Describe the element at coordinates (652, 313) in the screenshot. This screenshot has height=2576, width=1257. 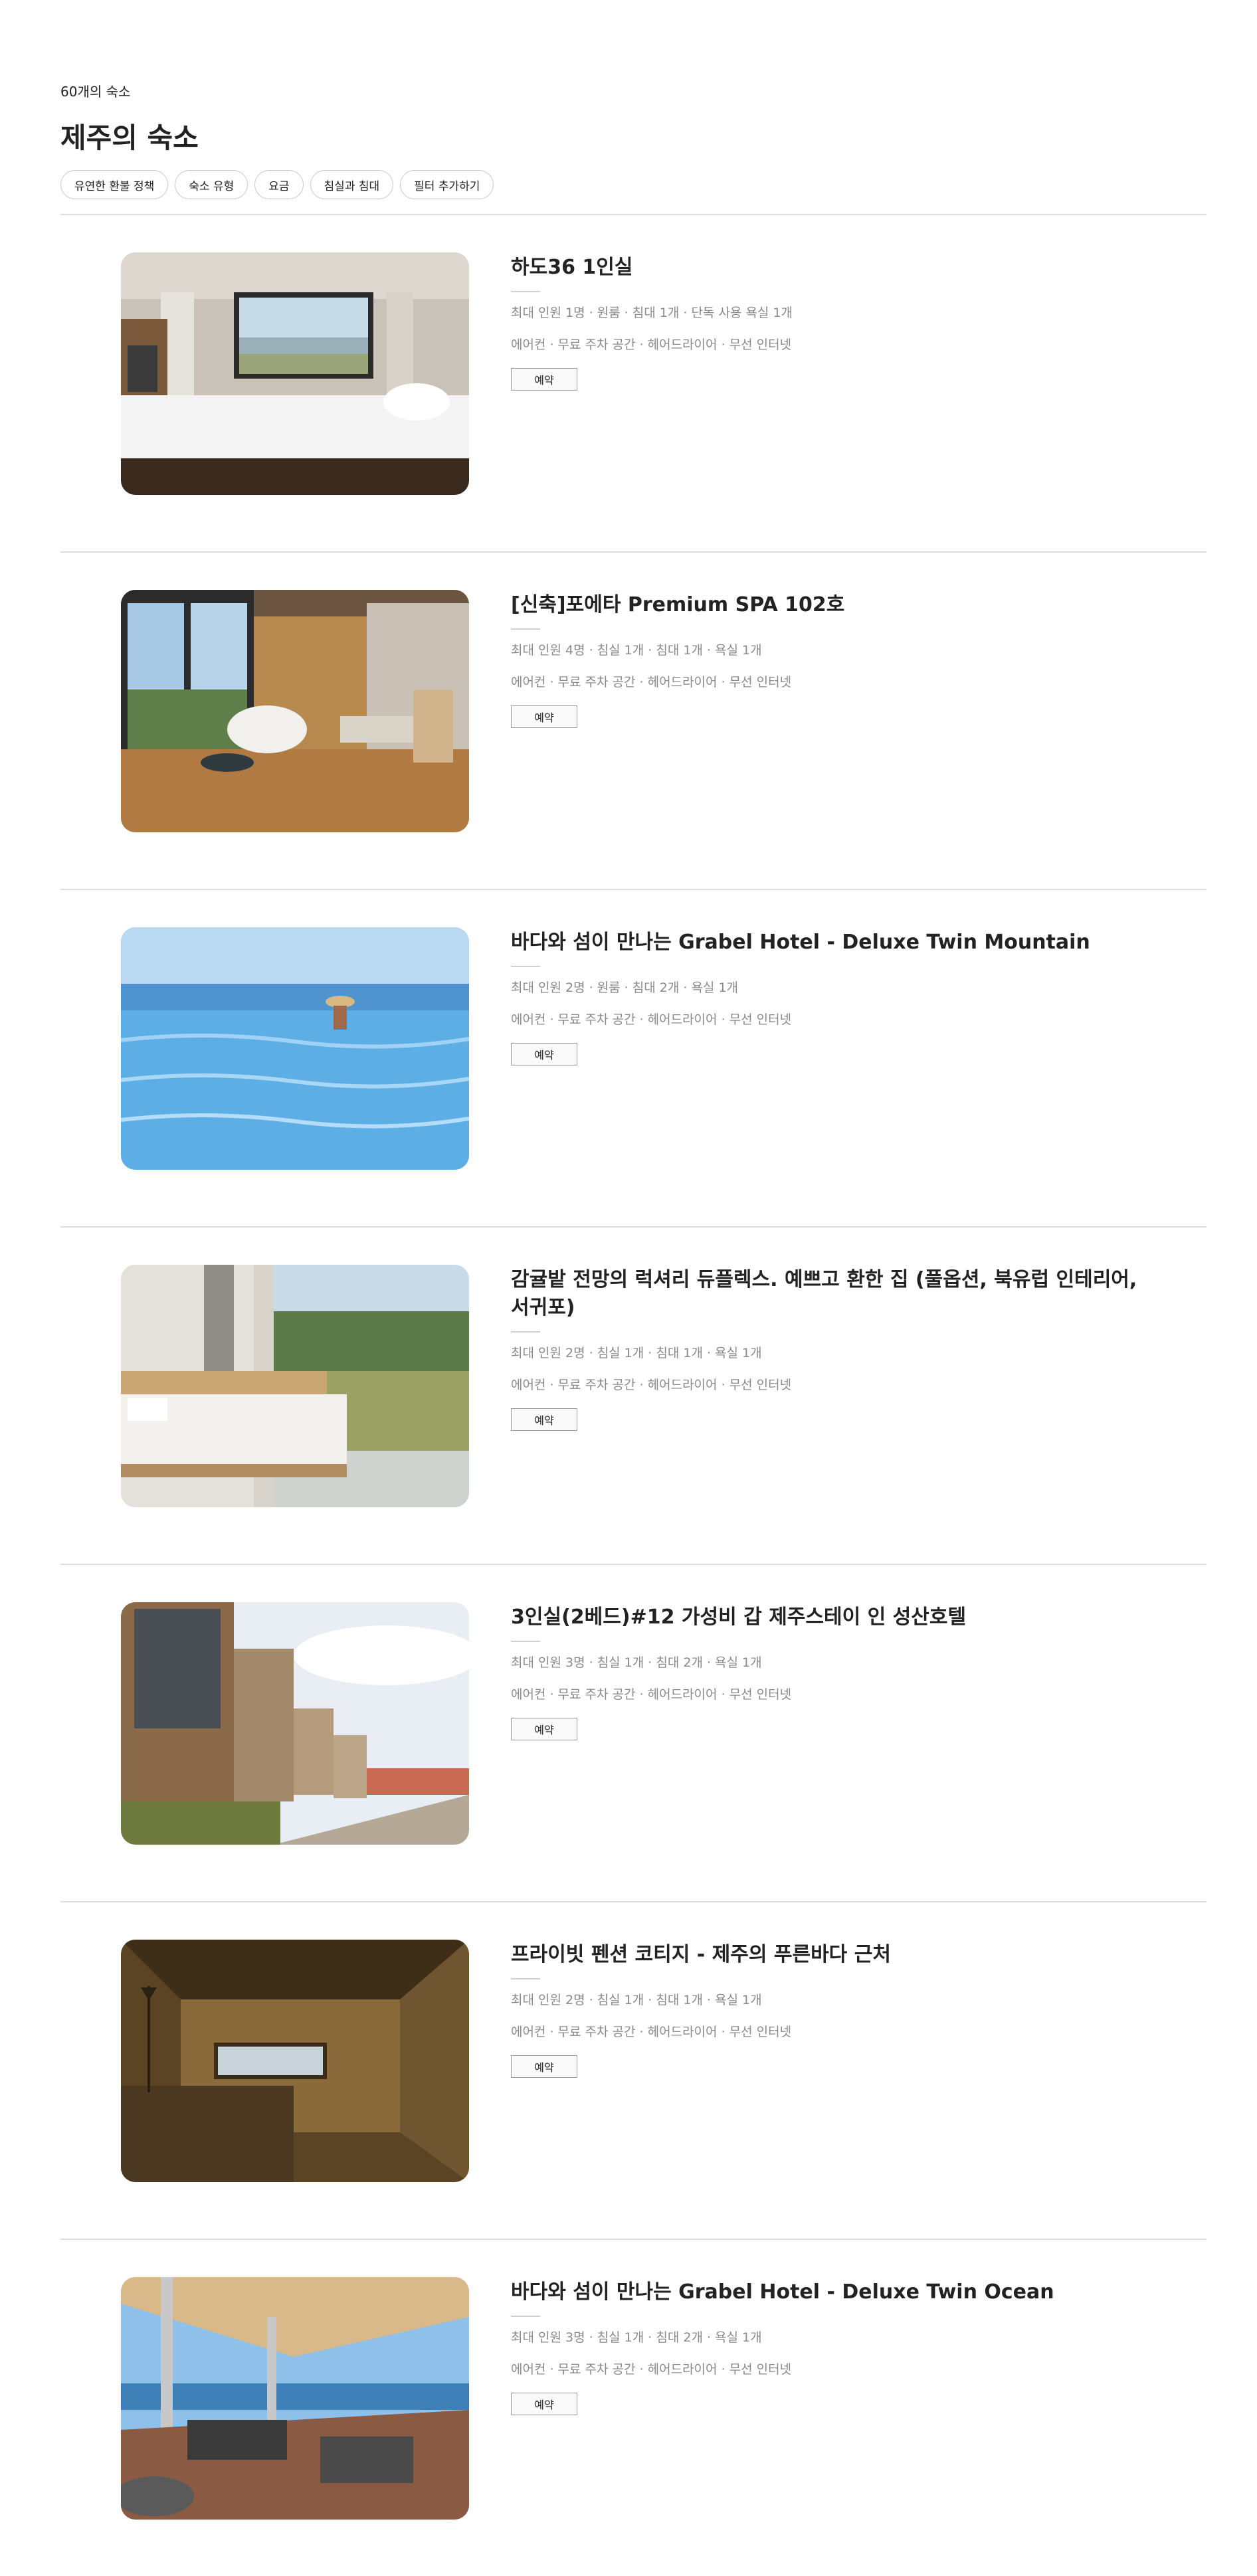
I see `listing-details: 최대 인원 1명 · 원룸 · 침대 1개 · 단독 사용 욕실 1개` at that location.